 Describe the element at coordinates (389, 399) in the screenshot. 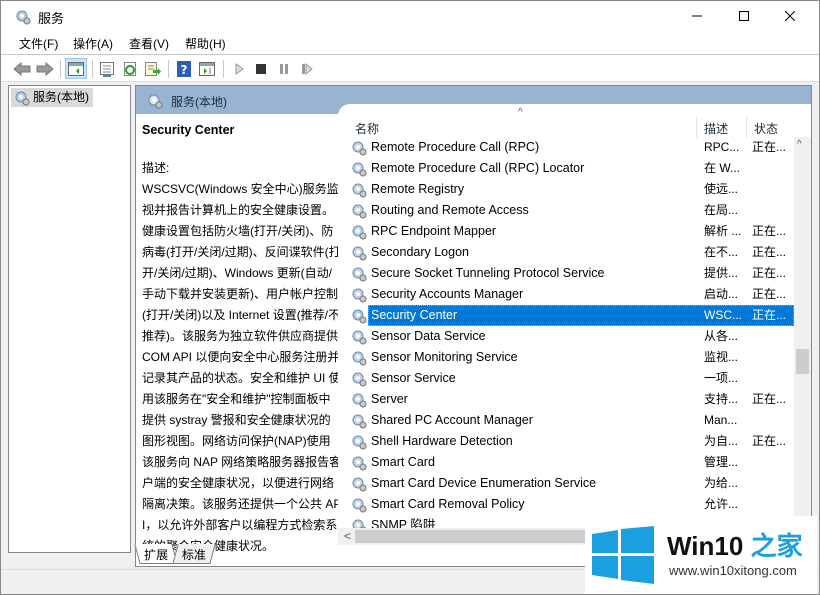

I see `service-name: Server` at that location.